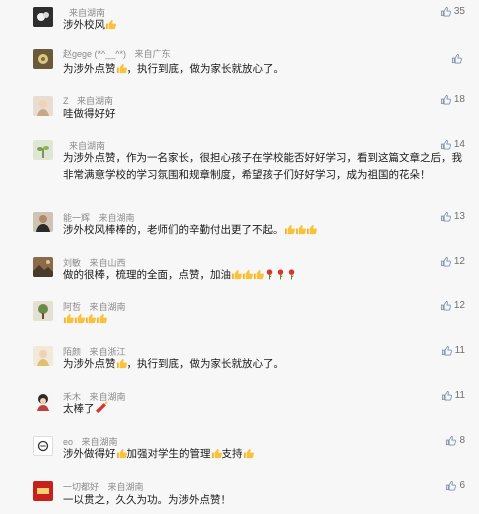 The height and width of the screenshot is (514, 479). I want to click on like-button, so click(458, 58).